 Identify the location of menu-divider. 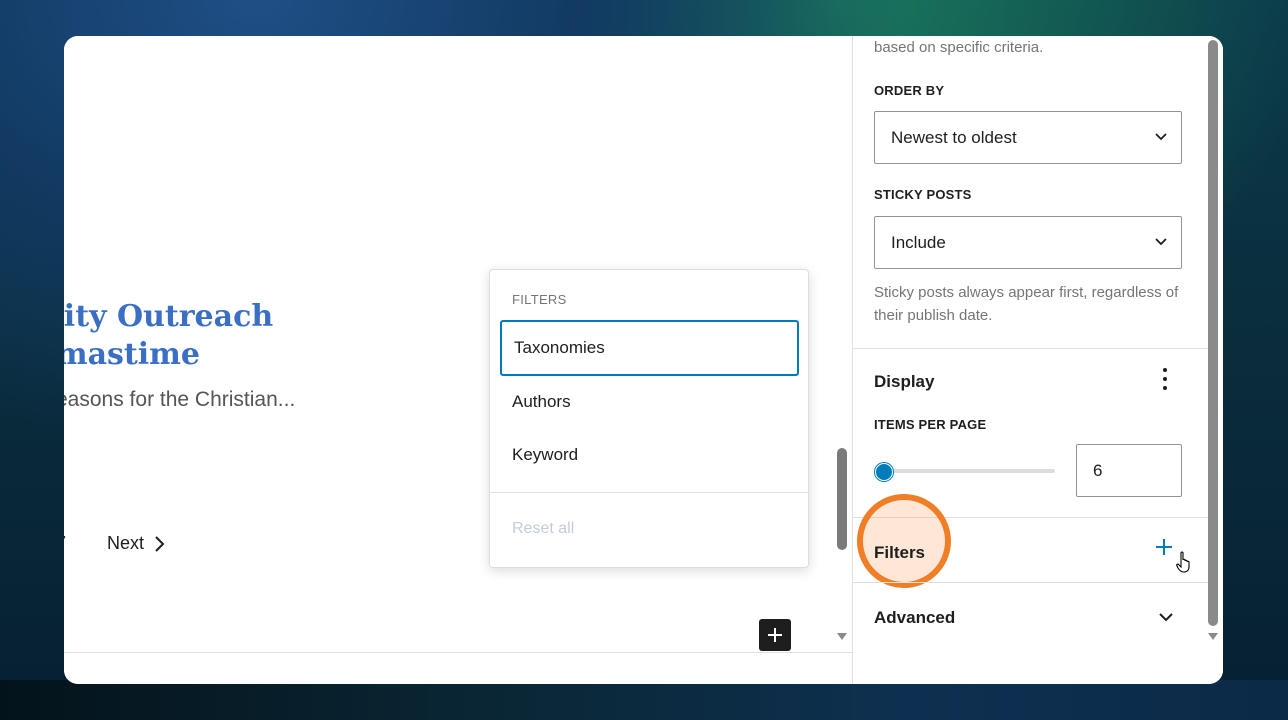
(649, 492).